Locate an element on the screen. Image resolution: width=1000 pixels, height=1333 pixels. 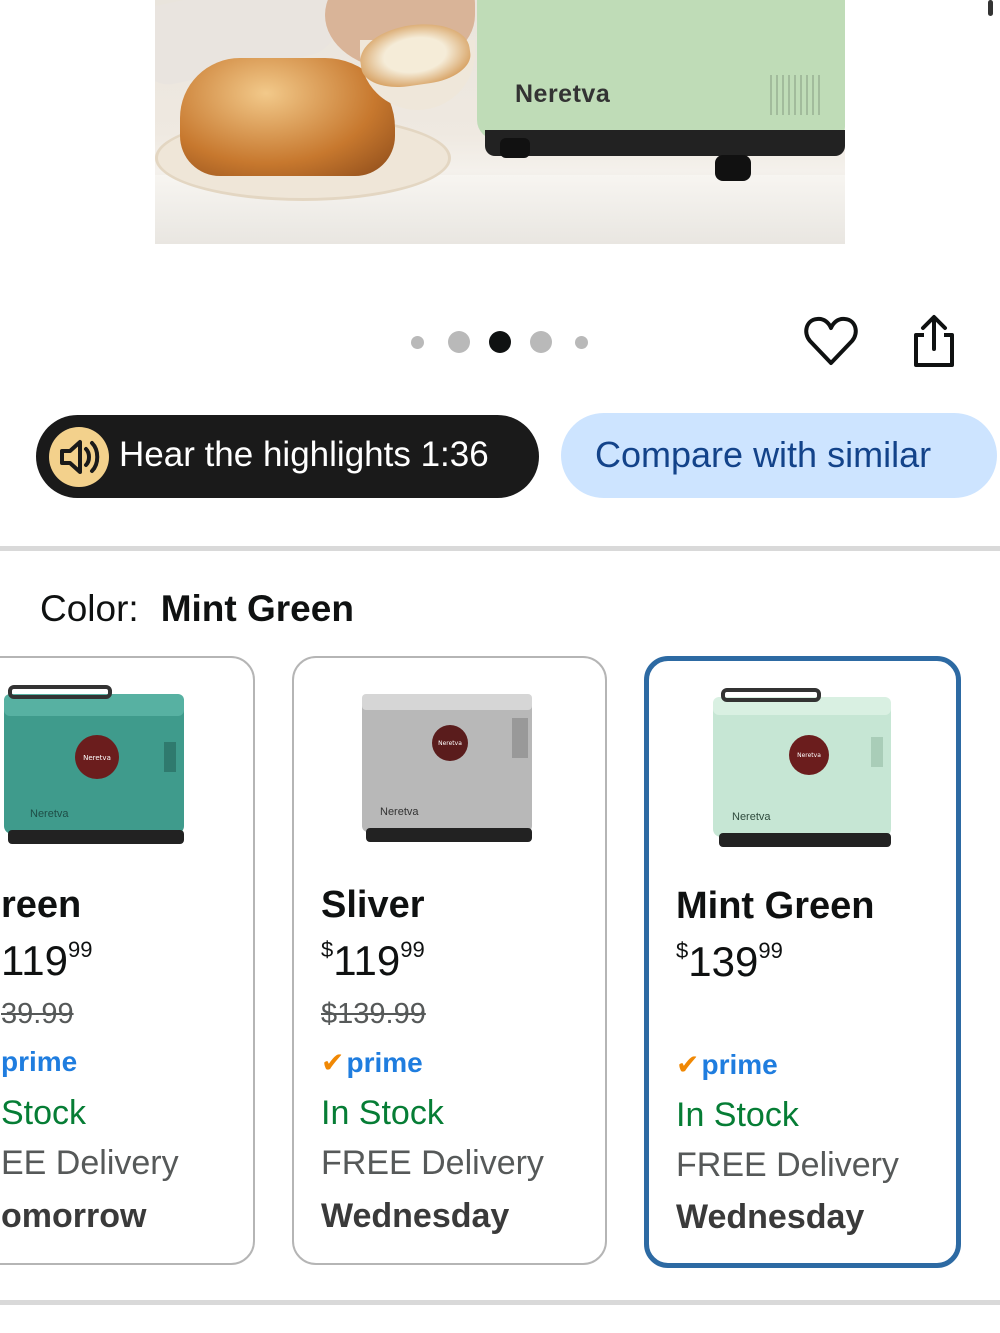
carousel-dot-active is located at coordinates (500, 342).